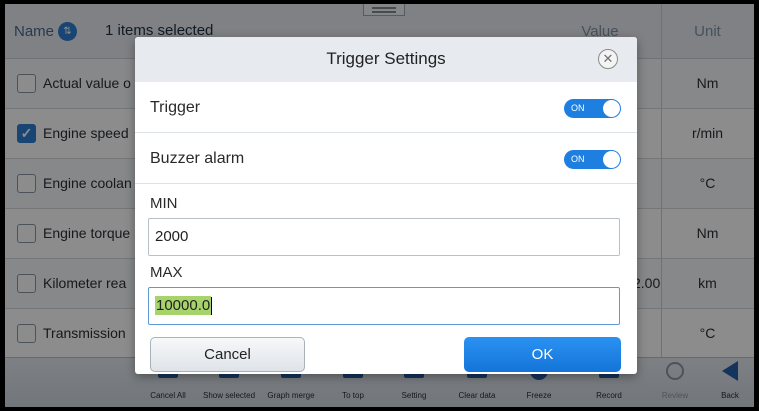 The image size is (759, 411). I want to click on min-label: MIN, so click(164, 203).